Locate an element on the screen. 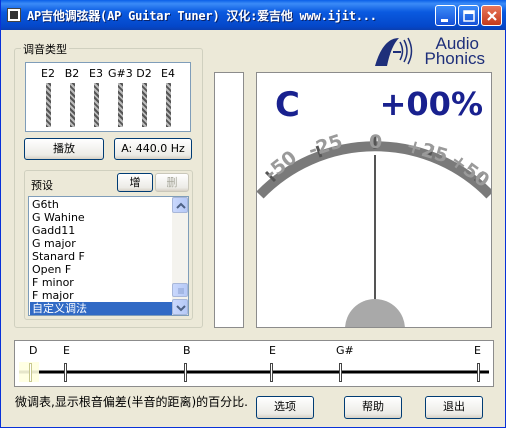 Image resolution: width=506 pixels, height=428 pixels. preset-list-scrollbar is located at coordinates (180, 256).